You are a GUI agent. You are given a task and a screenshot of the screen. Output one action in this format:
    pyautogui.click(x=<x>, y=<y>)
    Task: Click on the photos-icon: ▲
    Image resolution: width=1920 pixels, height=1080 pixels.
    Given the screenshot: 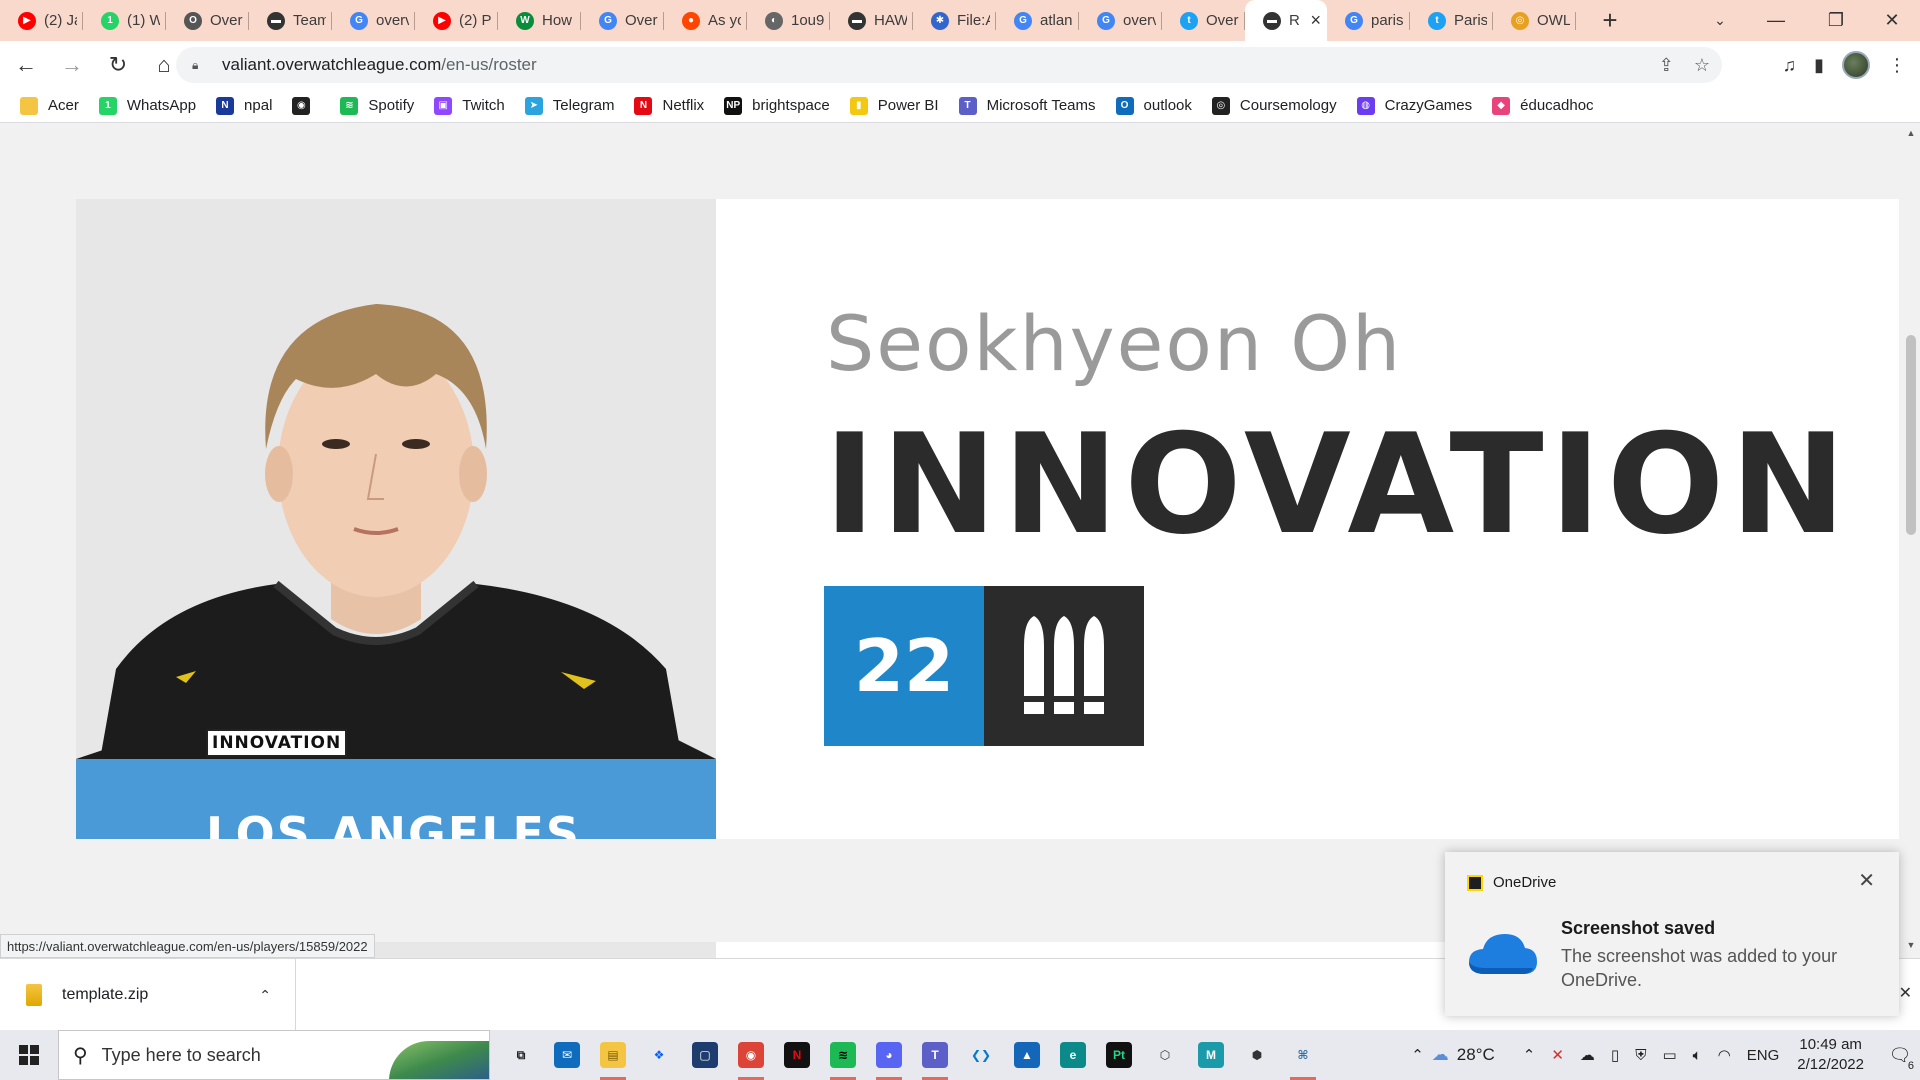 What is the action you would take?
    pyautogui.click(x=1027, y=1055)
    